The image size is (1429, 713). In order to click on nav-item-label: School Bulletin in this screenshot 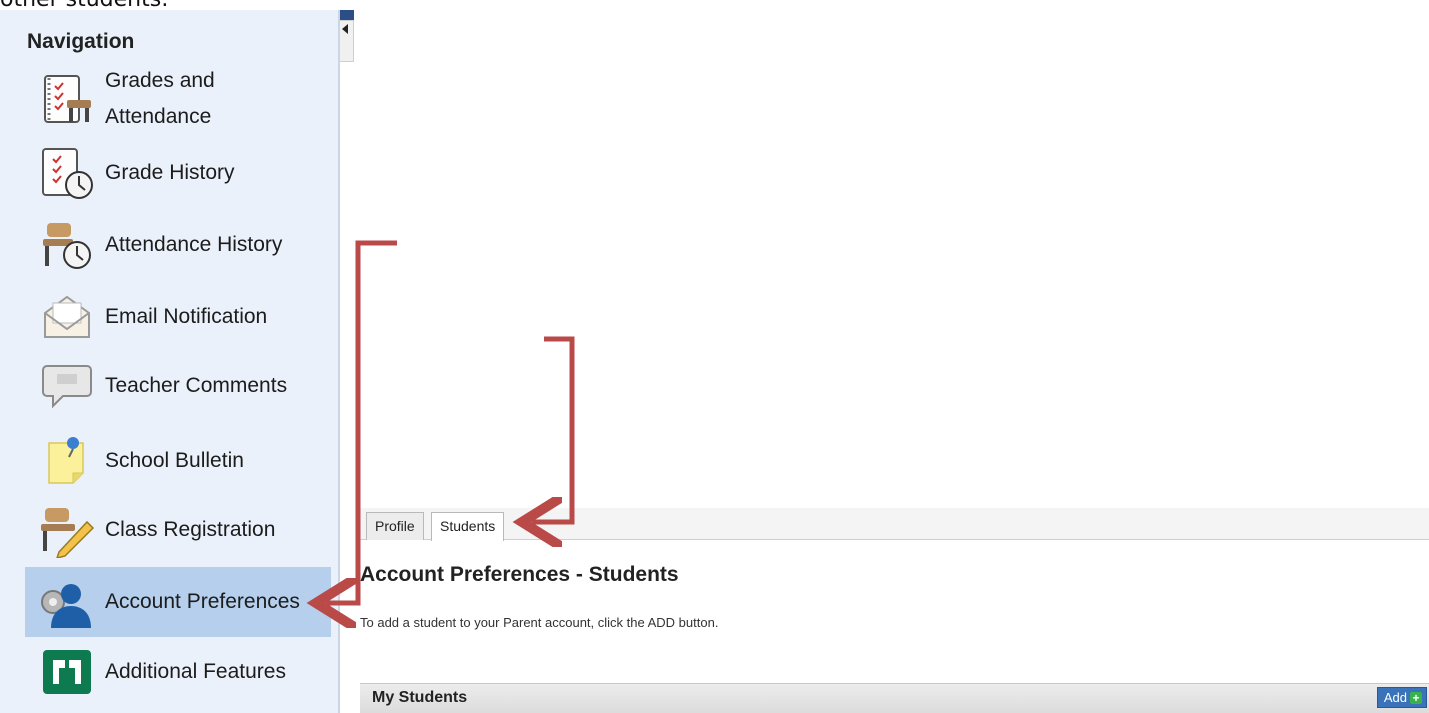, I will do `click(174, 460)`.